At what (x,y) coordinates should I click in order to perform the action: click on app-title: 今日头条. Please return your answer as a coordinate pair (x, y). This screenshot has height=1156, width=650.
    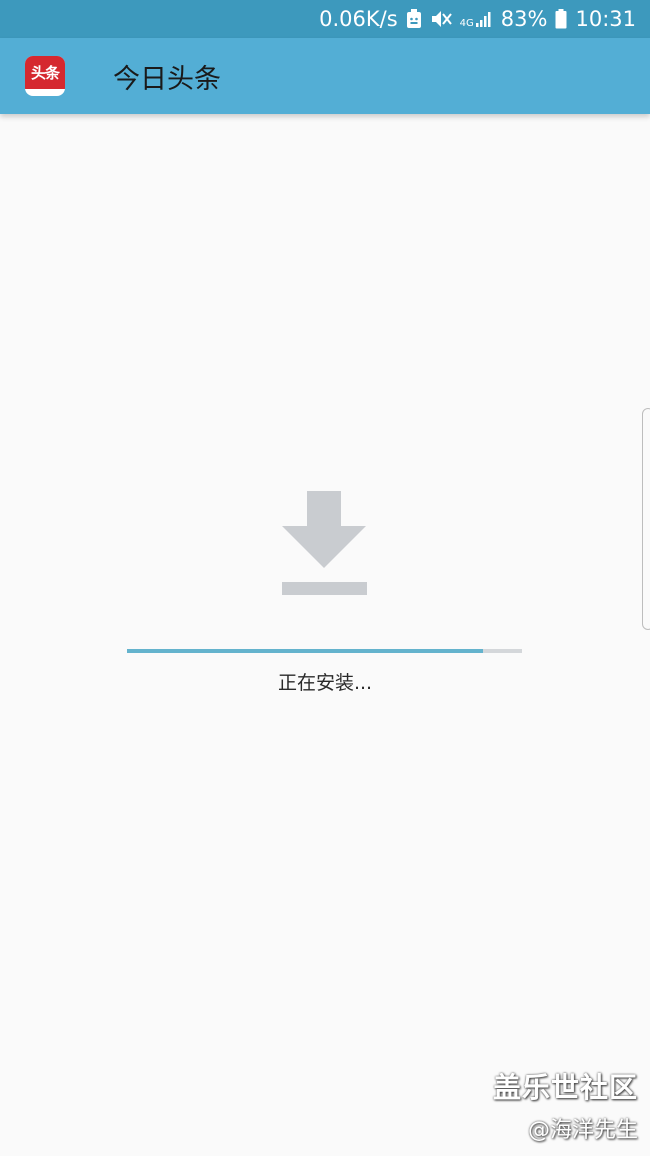
    Looking at the image, I should click on (167, 79).